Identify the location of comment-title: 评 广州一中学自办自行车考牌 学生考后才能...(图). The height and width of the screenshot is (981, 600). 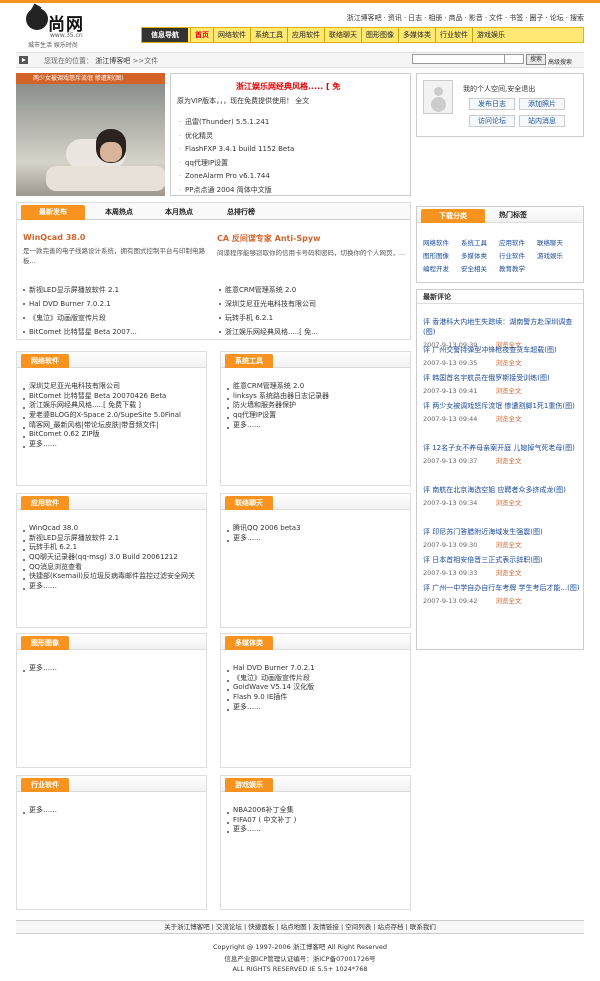
(502, 588).